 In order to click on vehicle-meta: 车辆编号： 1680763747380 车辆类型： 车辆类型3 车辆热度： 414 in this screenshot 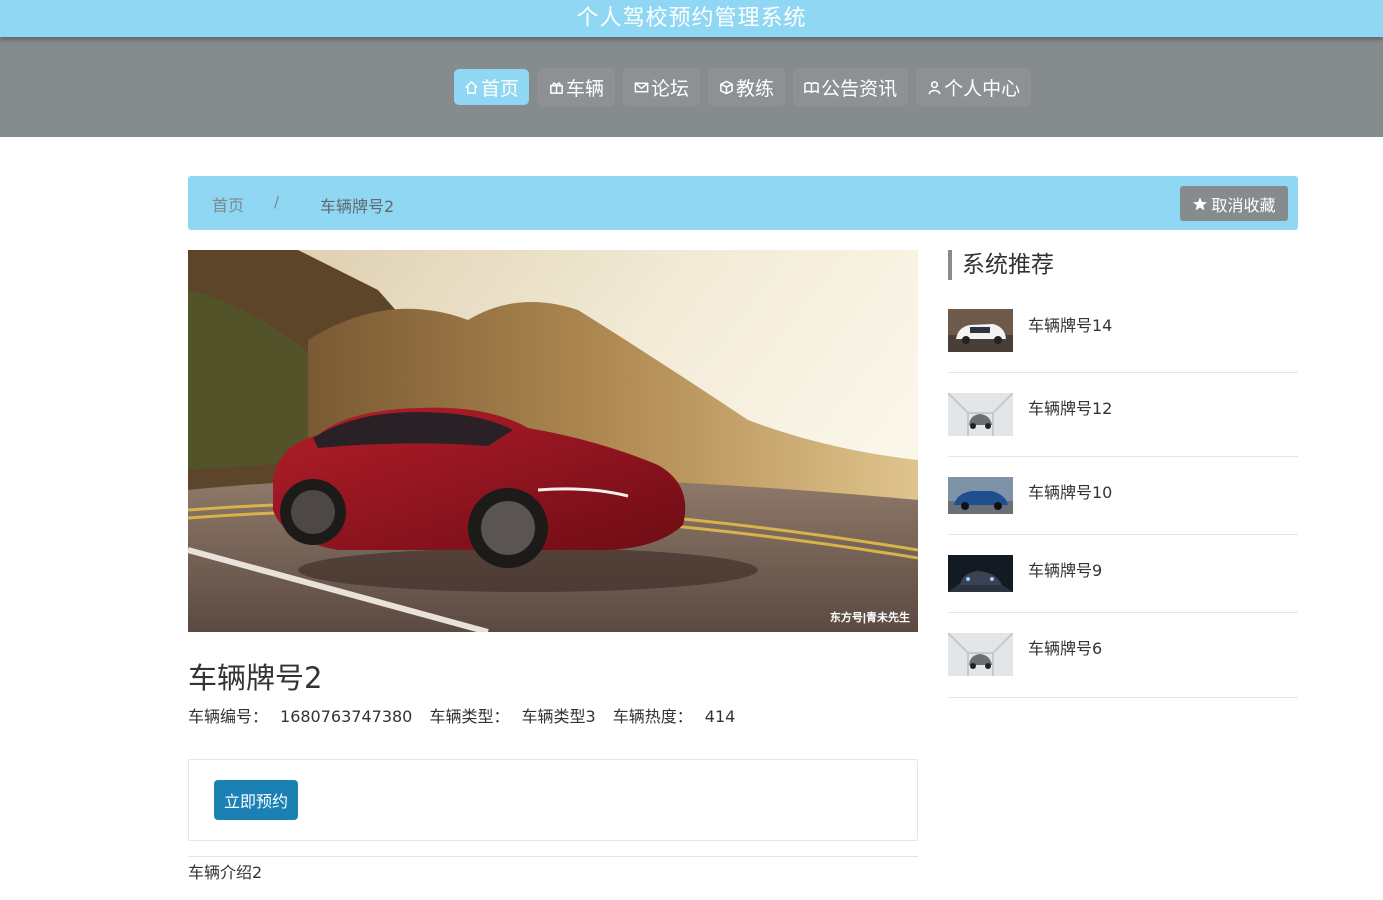, I will do `click(467, 715)`.